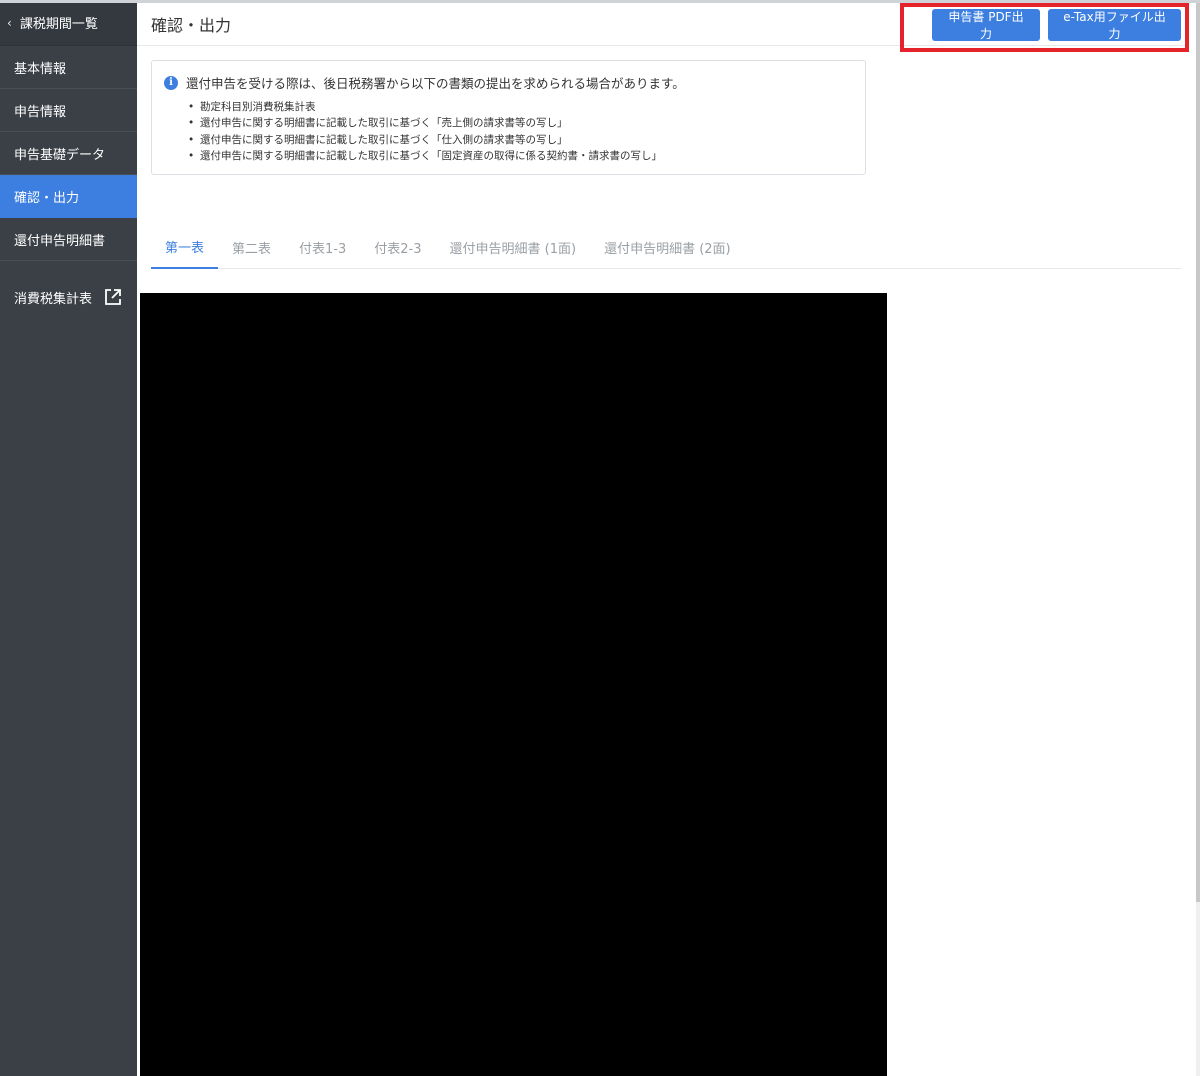 The image size is (1200, 1076). I want to click on sidebar-item-filing-info: 申告情報, so click(68, 110).